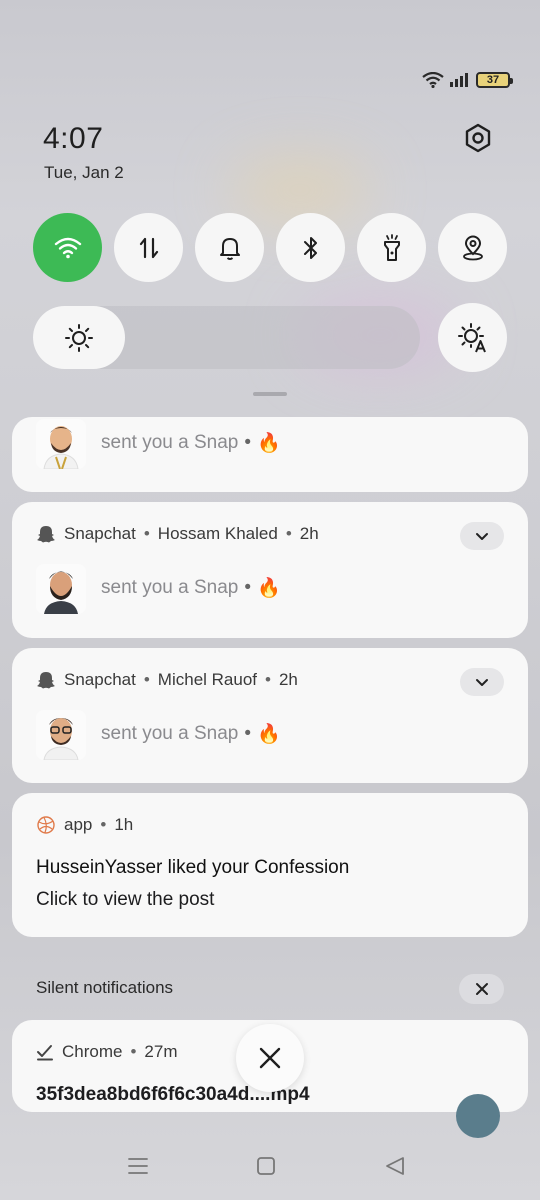  I want to click on clear-all-button, so click(270, 1058).